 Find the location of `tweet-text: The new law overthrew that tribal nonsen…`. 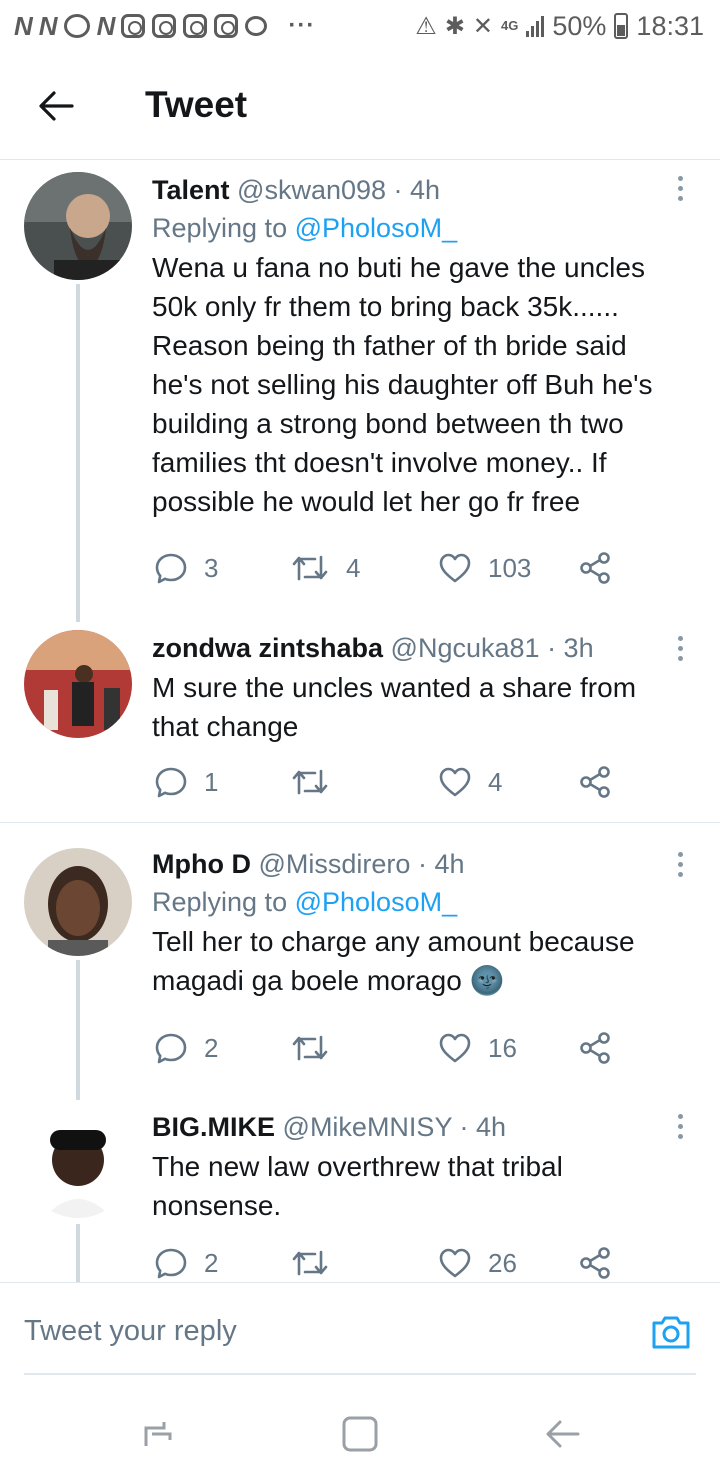

tweet-text: The new law overthrew that tribal nonsen… is located at coordinates (357, 1186).